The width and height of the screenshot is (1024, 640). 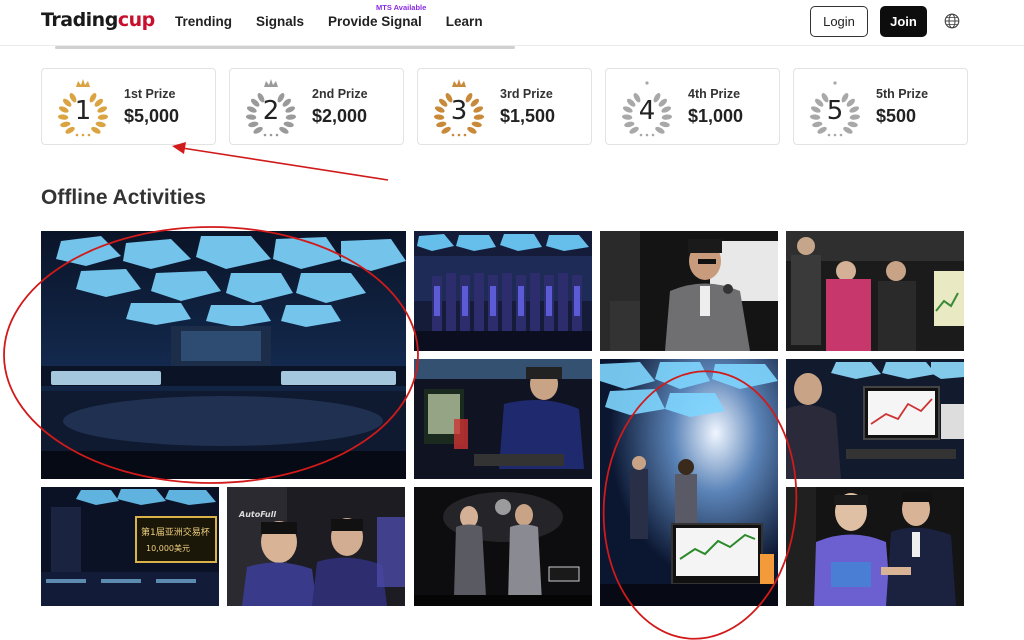 I want to click on main-nav: Trending Signals Provide Signal Learn, so click(x=329, y=21).